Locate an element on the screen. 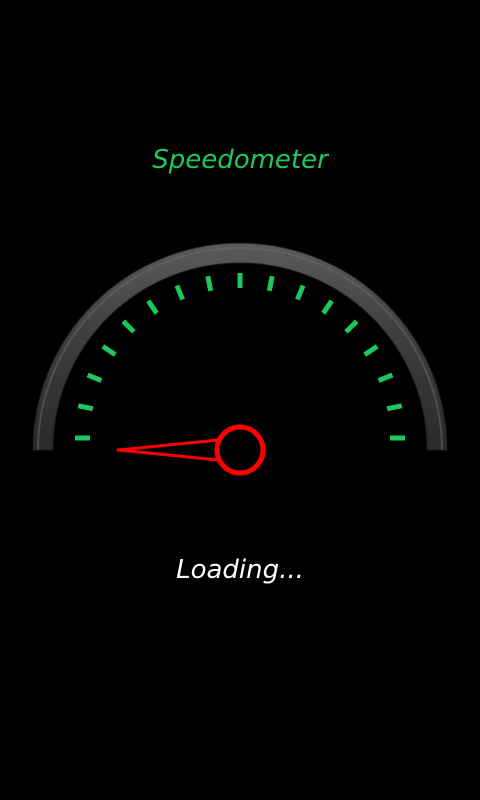  needle-hub is located at coordinates (240, 450).